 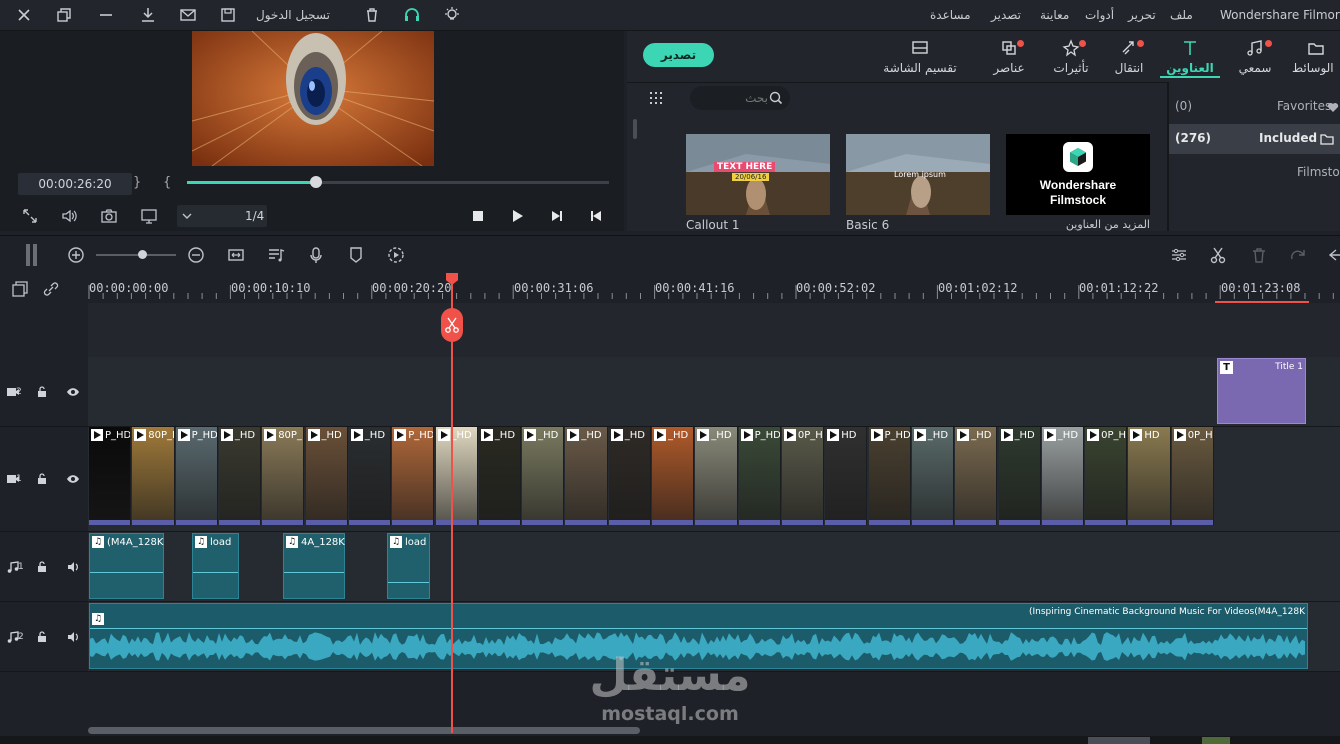 What do you see at coordinates (1298, 255) in the screenshot?
I see `redo-icon` at bounding box center [1298, 255].